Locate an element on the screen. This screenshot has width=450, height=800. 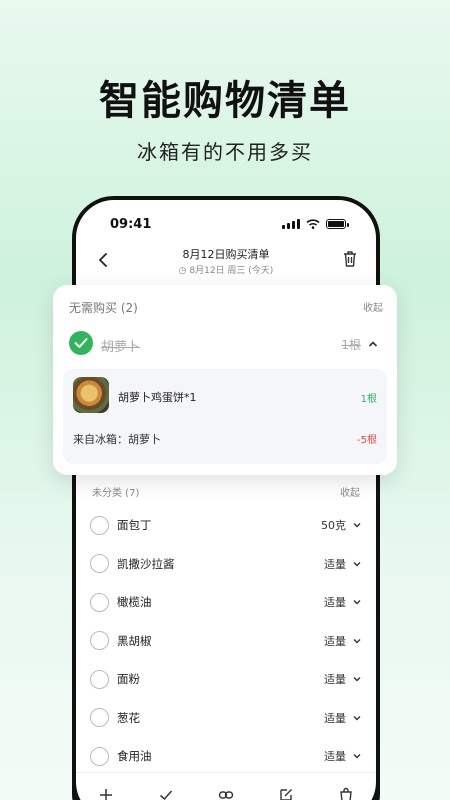
fridge-source-qty: -5根 is located at coordinates (367, 440).